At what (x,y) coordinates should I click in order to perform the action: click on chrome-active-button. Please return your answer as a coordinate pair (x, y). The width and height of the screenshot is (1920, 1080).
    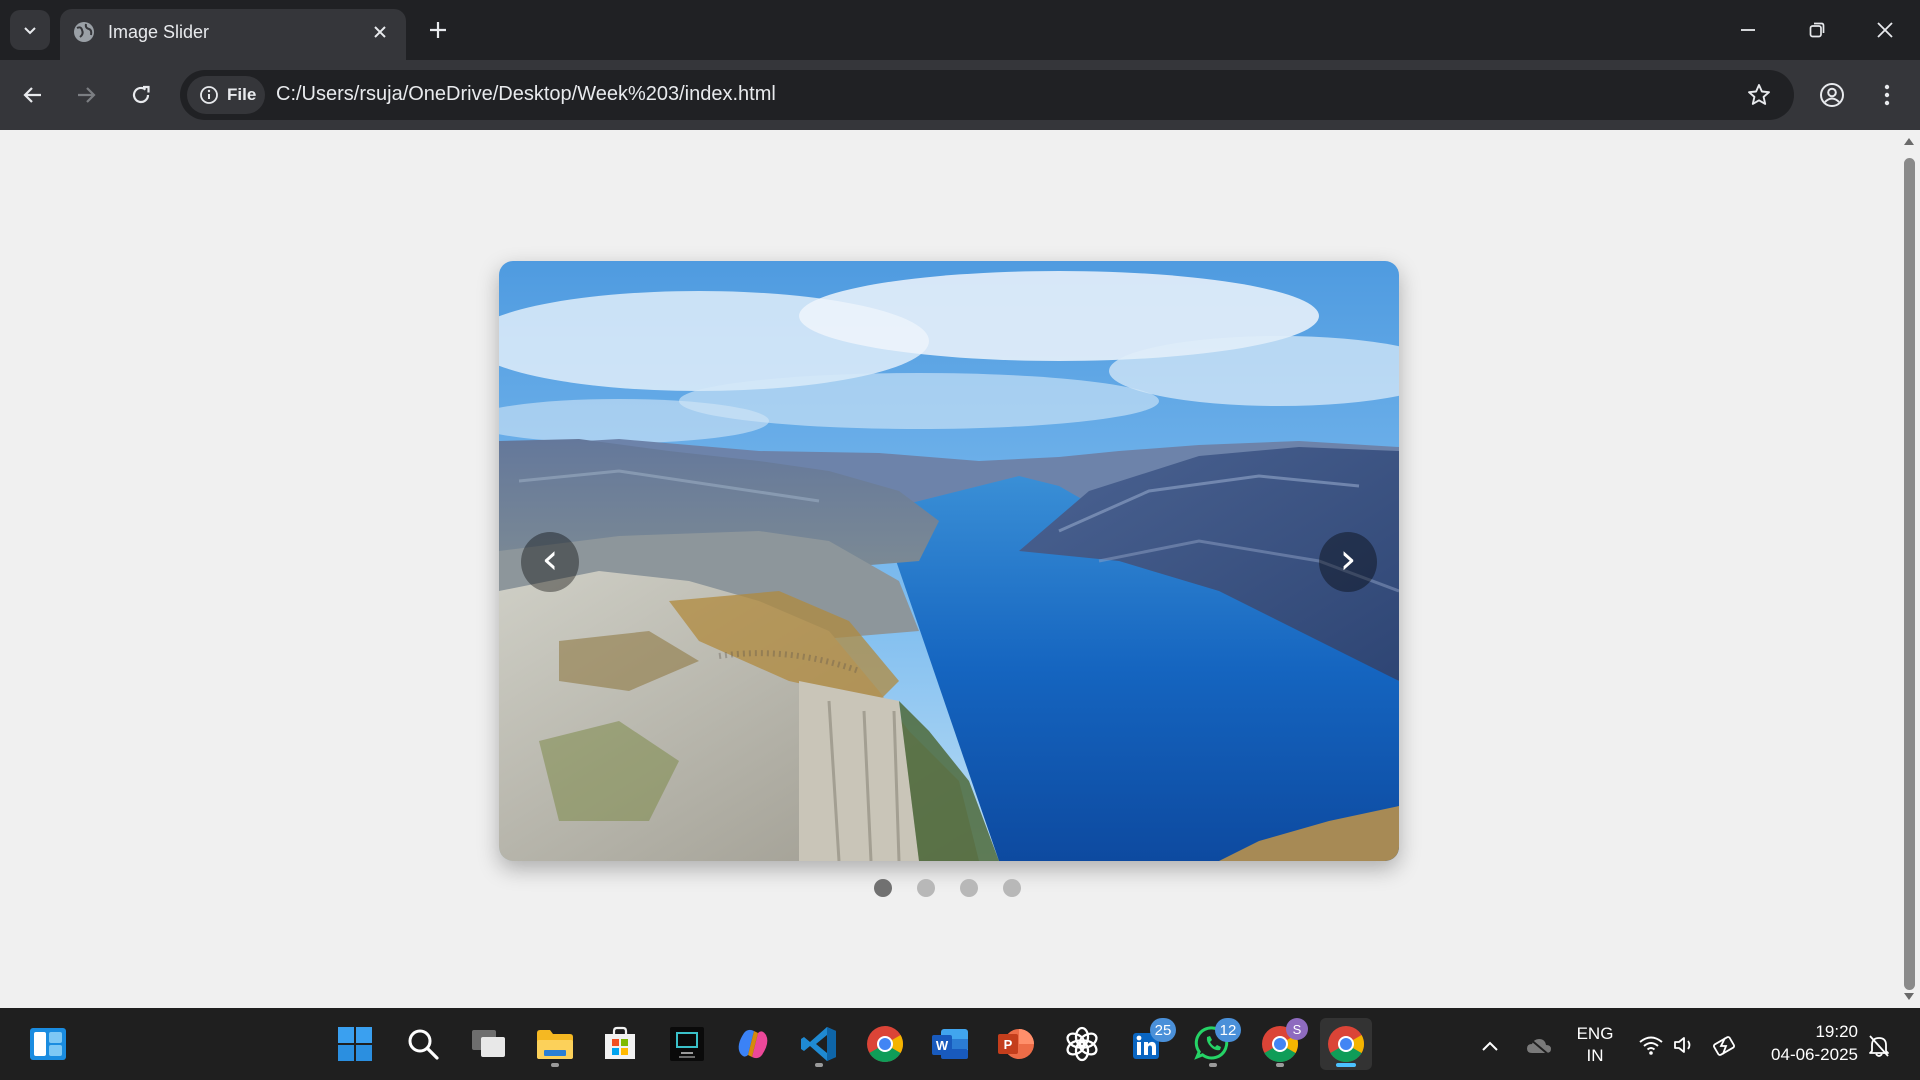
    Looking at the image, I should click on (1346, 1044).